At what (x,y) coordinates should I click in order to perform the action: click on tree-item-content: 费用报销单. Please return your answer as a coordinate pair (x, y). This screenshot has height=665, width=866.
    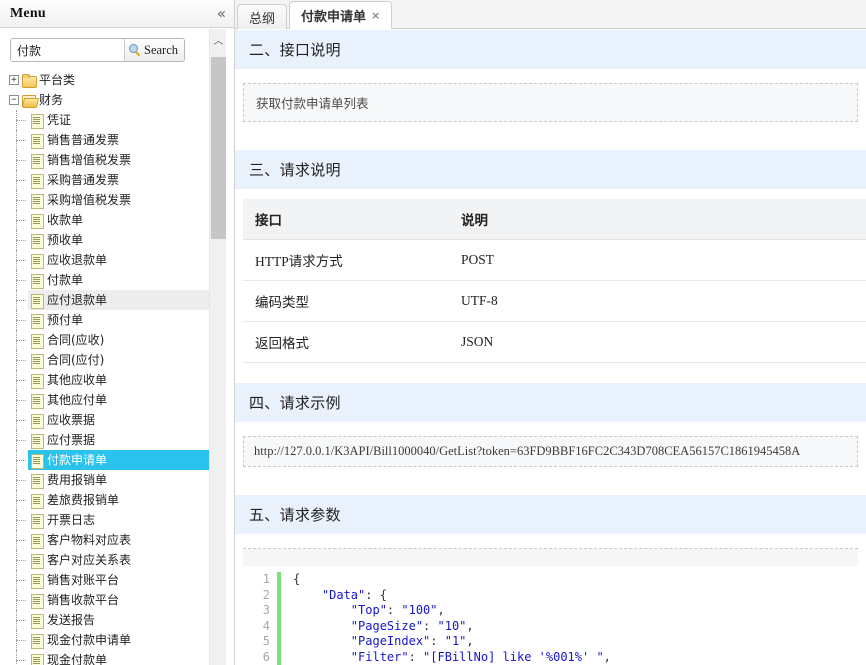
    Looking at the image, I should click on (68, 480).